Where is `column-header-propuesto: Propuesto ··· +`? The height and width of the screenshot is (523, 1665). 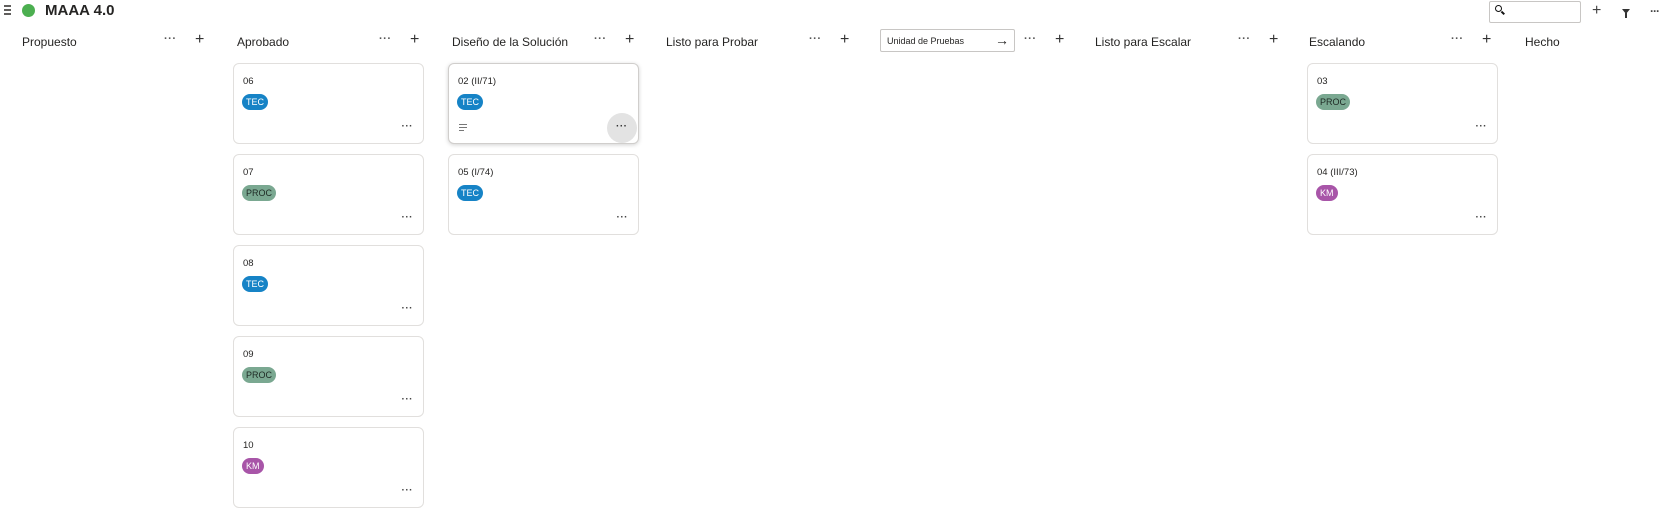 column-header-propuesto: Propuesto ··· + is located at coordinates (114, 41).